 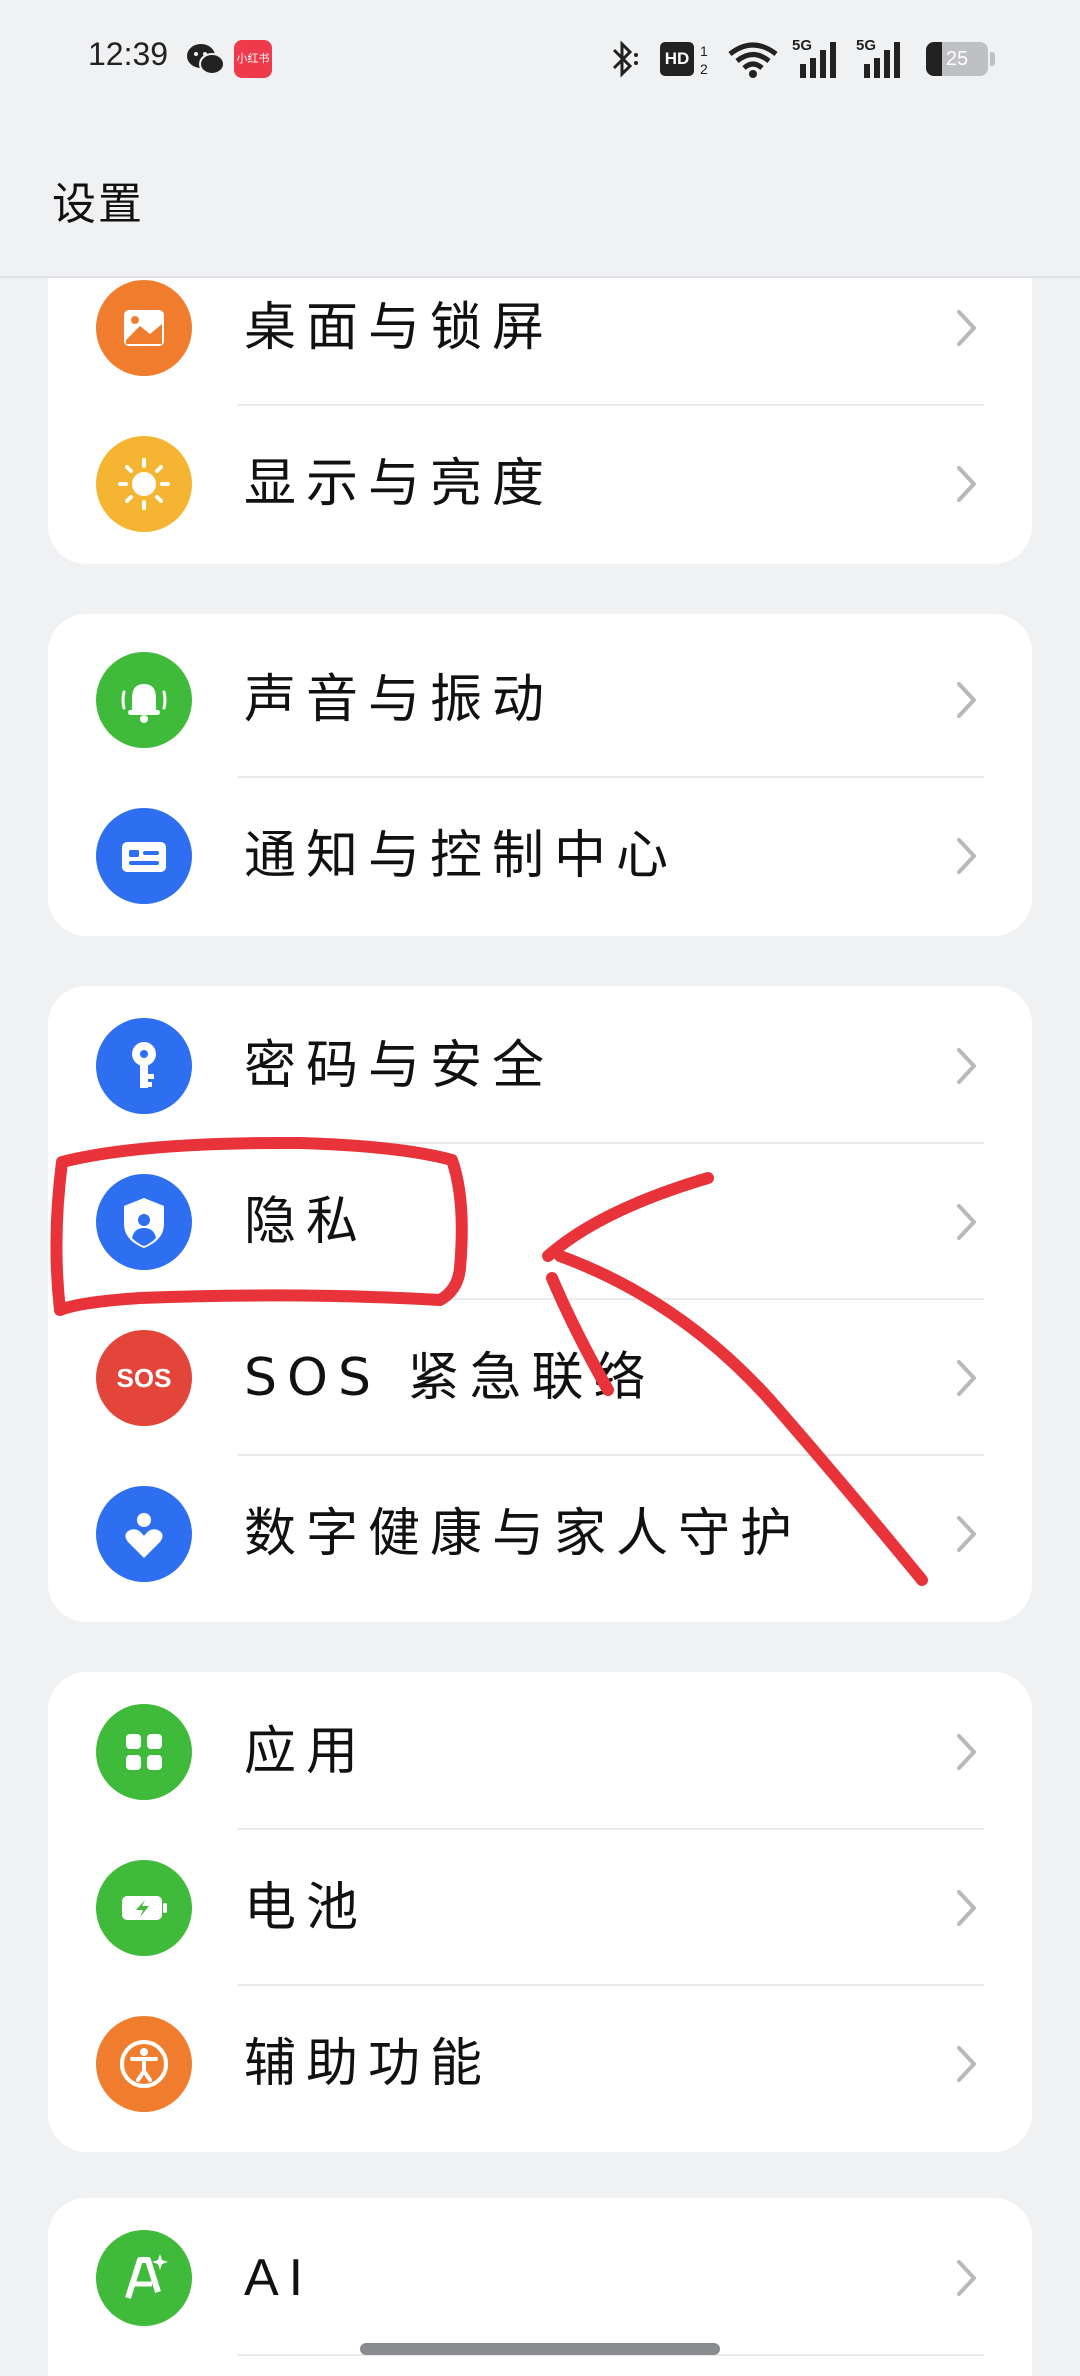 What do you see at coordinates (144, 1066) in the screenshot?
I see `key-icon` at bounding box center [144, 1066].